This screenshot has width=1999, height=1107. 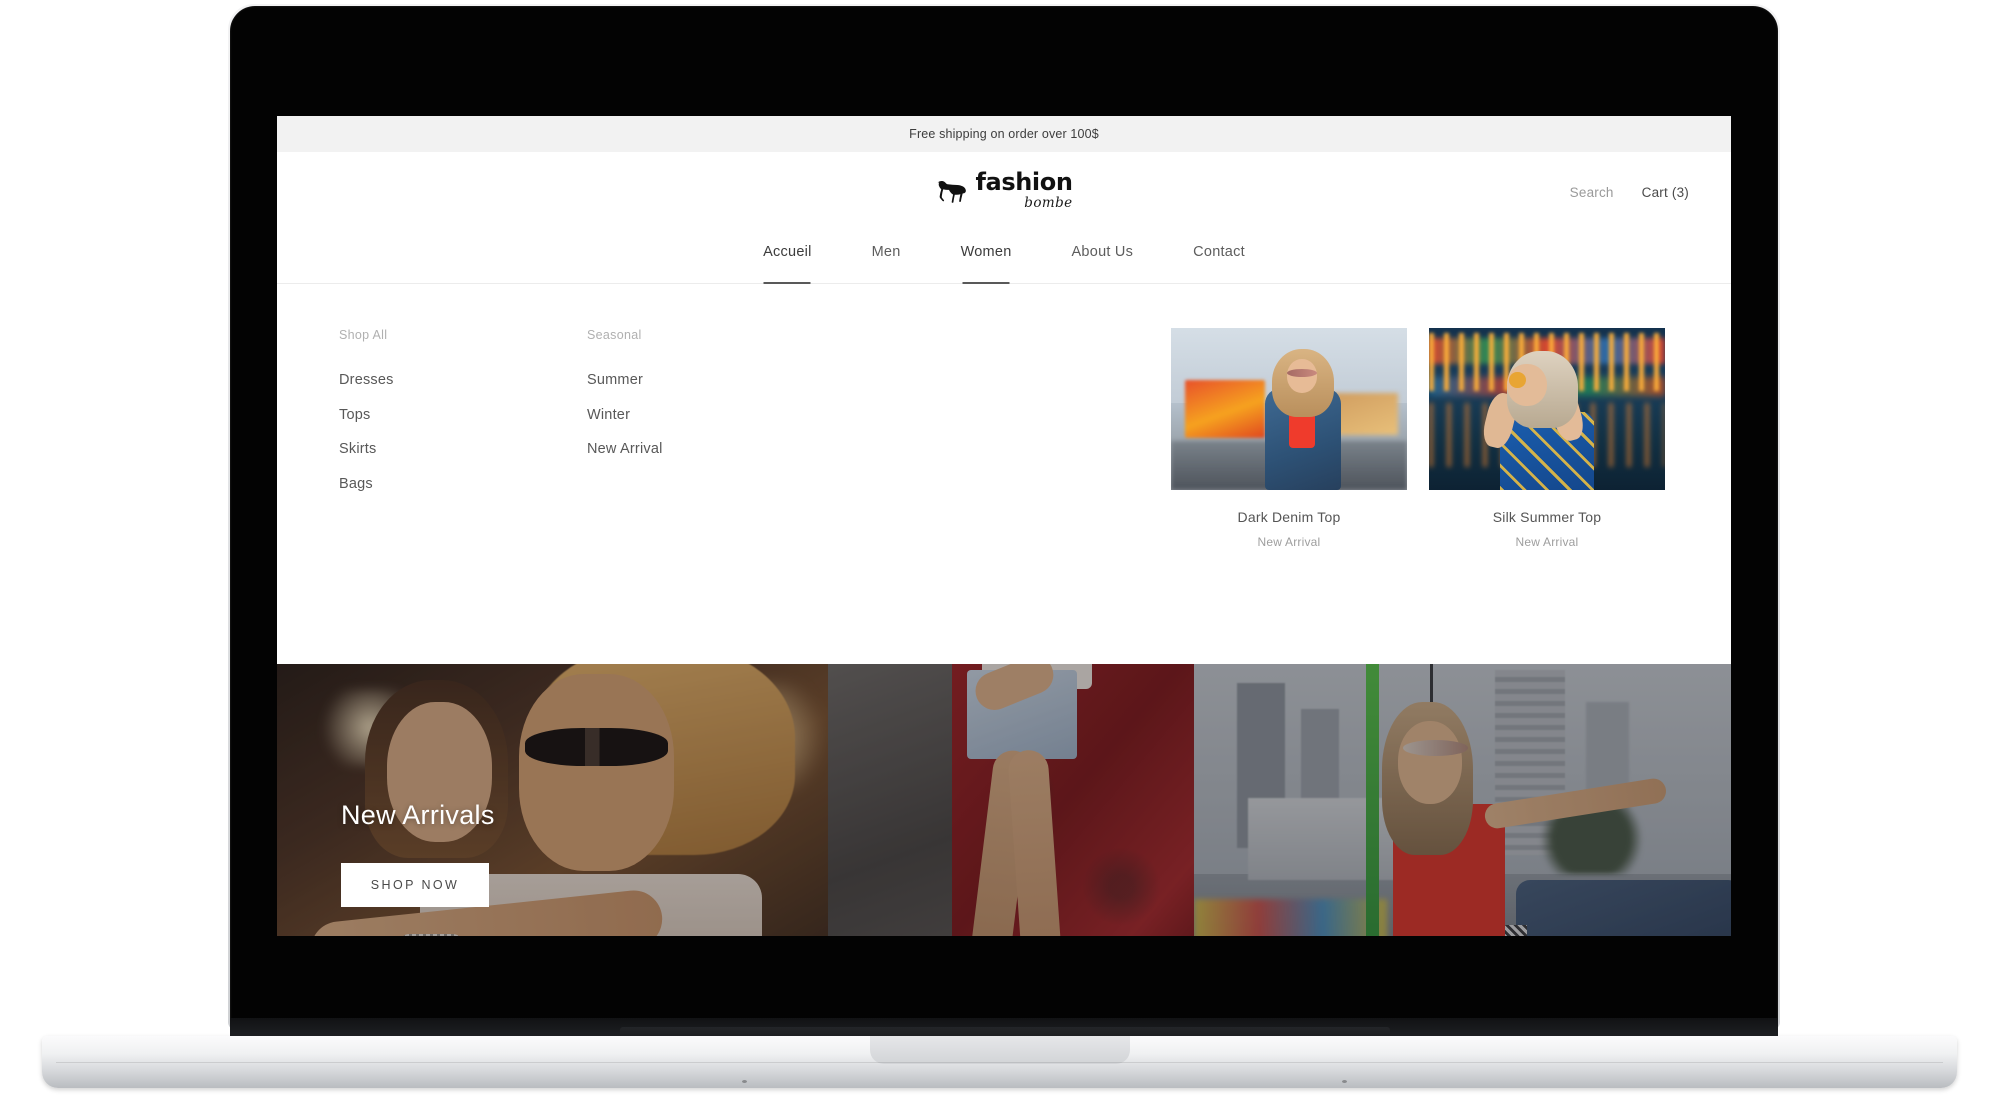 I want to click on mega-link-tops: Tops, so click(x=463, y=415).